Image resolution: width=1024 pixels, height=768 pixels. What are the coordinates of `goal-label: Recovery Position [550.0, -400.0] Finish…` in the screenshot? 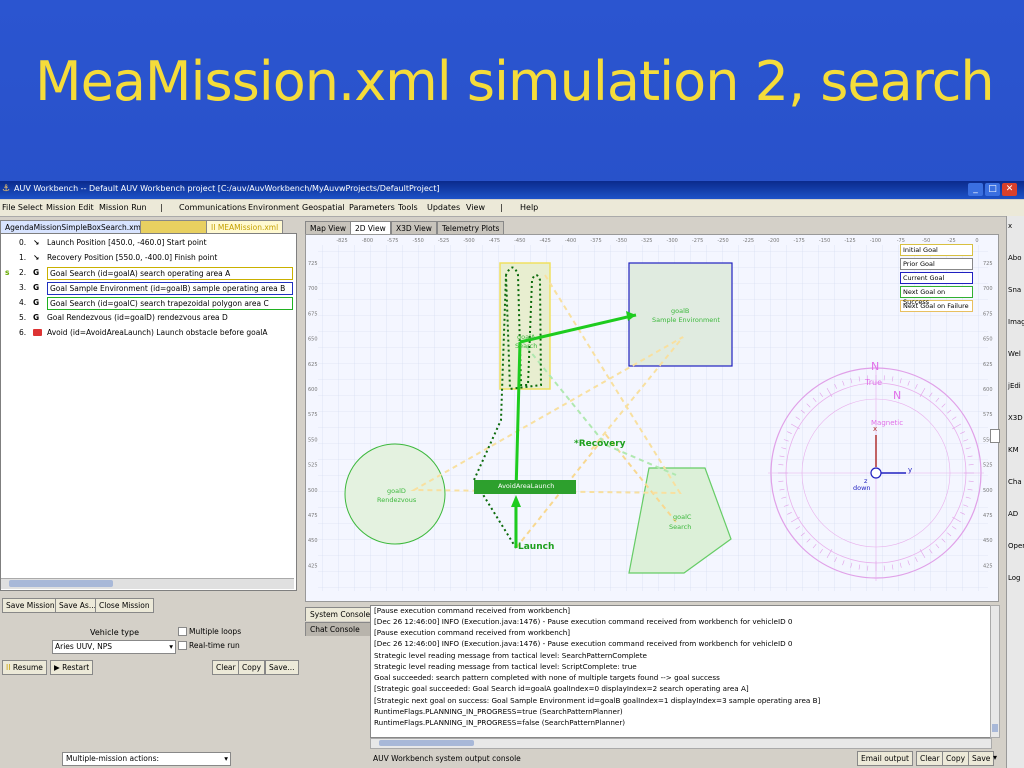 It's located at (132, 257).